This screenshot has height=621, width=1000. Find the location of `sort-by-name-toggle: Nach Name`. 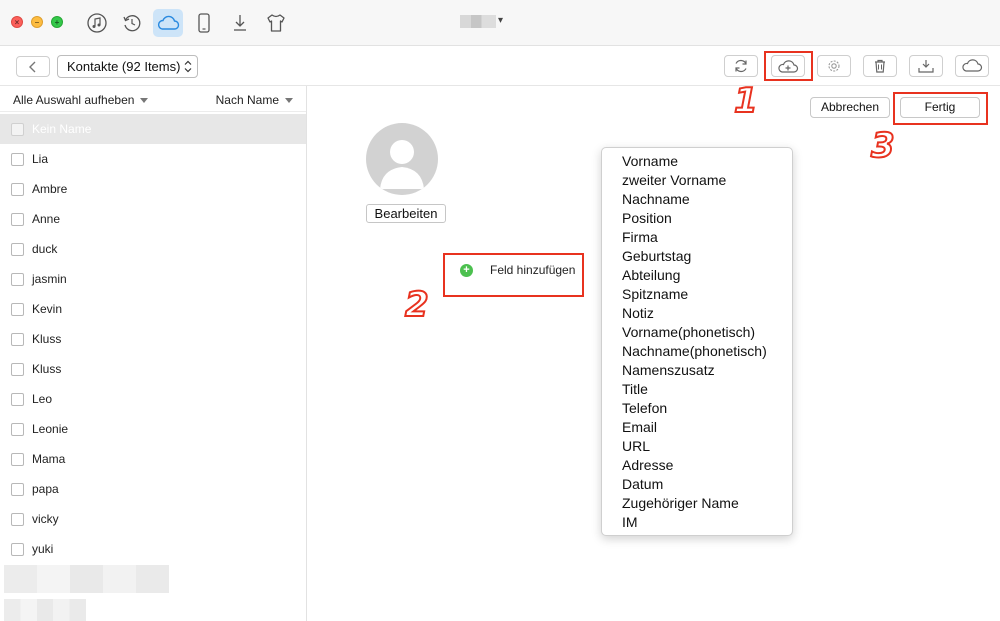

sort-by-name-toggle: Nach Name is located at coordinates (254, 100).